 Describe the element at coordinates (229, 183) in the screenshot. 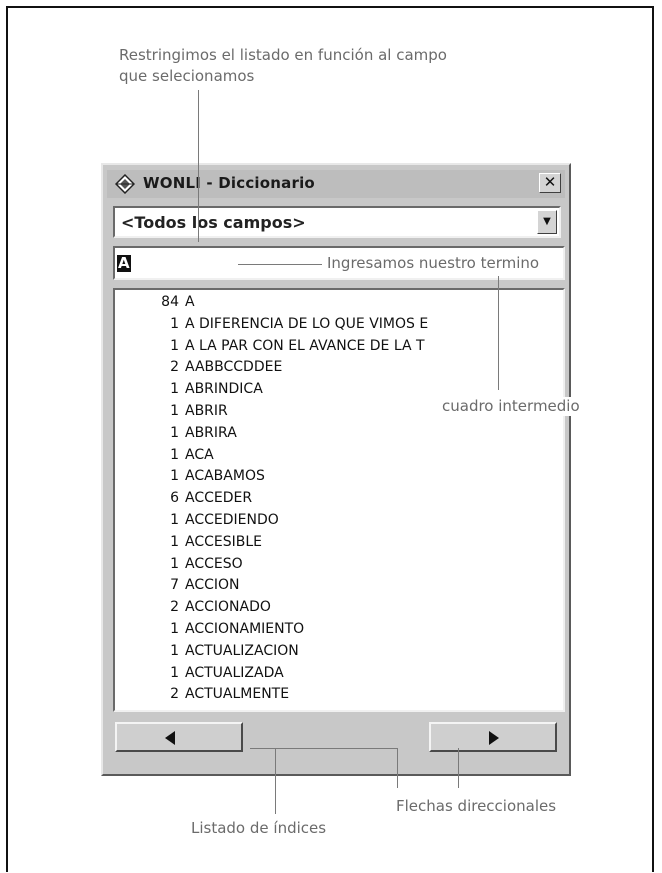

I see `window-title: WONLI - Diccionario` at that location.